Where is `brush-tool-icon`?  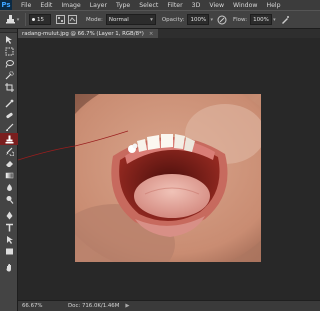 brush-tool-icon is located at coordinates (9, 127).